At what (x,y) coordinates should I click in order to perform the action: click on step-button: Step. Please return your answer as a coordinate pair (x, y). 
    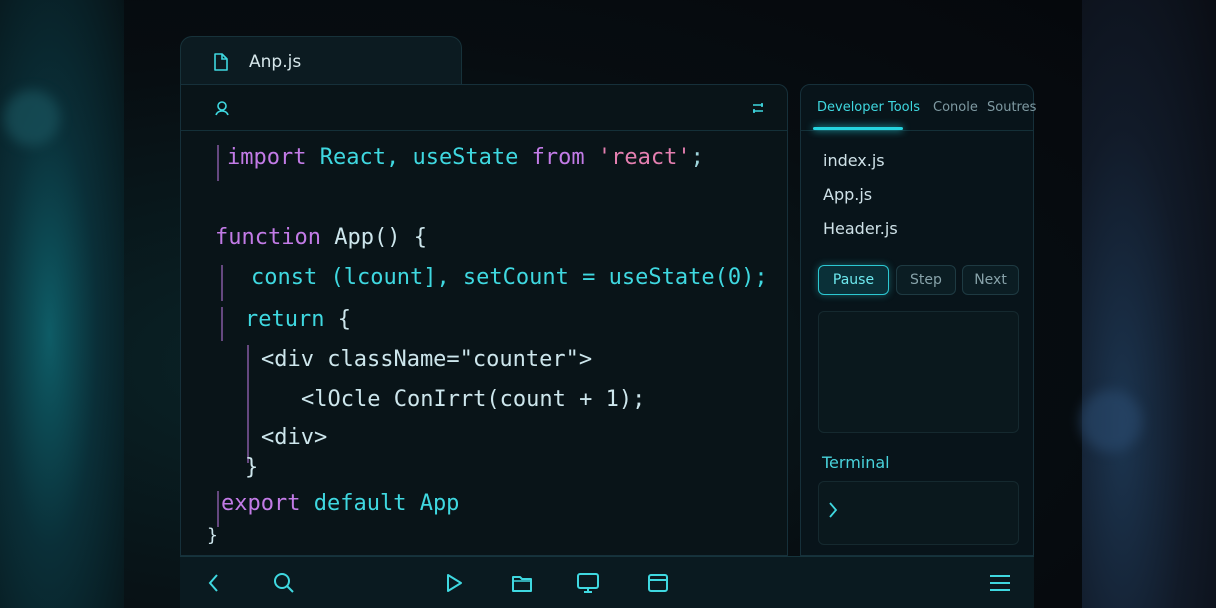
    Looking at the image, I should click on (926, 280).